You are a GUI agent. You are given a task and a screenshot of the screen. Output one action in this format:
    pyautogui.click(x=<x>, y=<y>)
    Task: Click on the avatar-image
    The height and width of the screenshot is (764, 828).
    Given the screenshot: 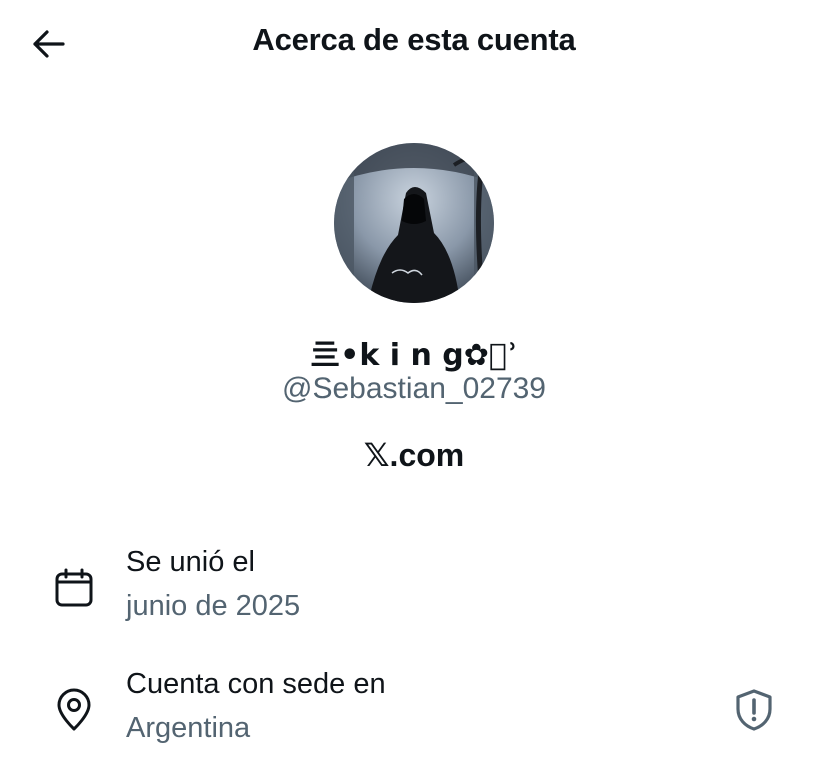 What is the action you would take?
    pyautogui.click(x=414, y=223)
    